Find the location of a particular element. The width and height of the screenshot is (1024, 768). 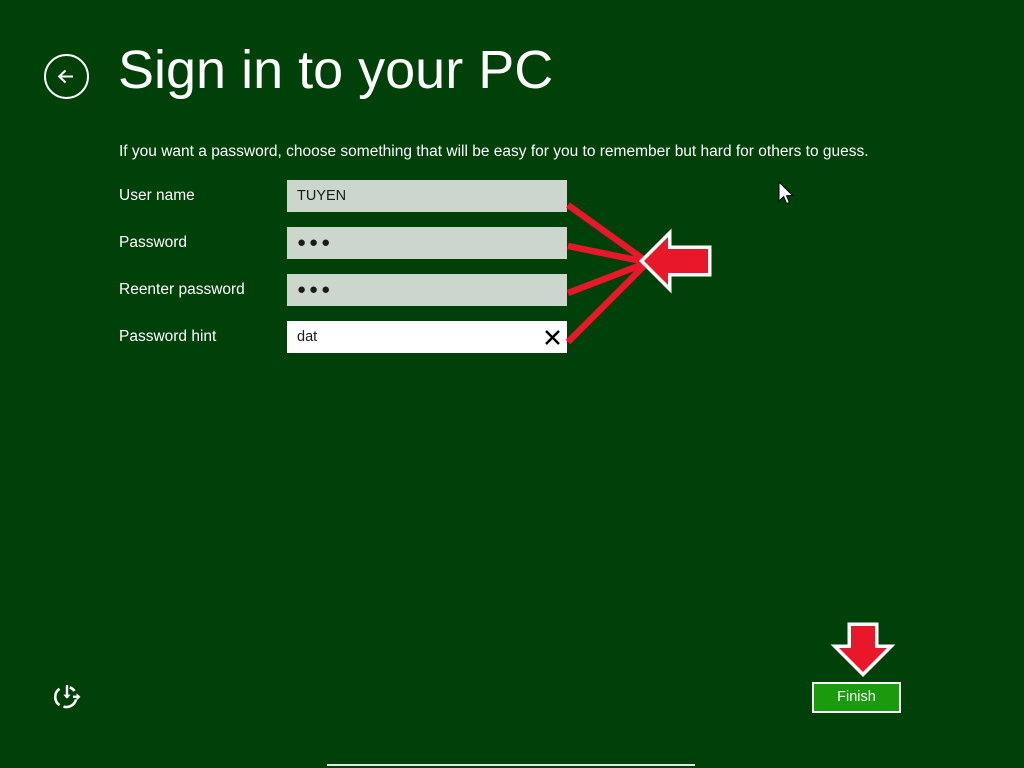

password-input is located at coordinates (427, 243).